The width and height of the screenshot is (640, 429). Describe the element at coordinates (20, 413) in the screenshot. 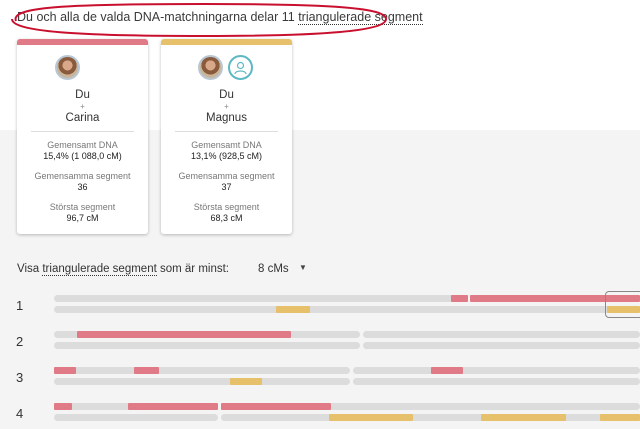

I see `chromosome-label: 4` at that location.